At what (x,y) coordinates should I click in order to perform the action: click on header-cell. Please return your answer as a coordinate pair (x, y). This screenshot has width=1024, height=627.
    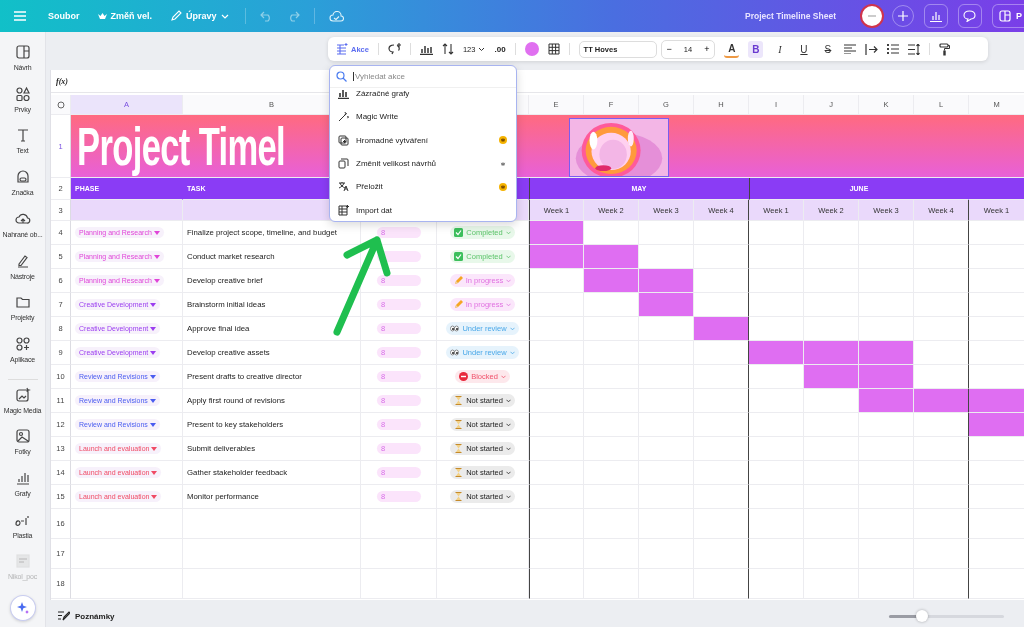
    Looking at the image, I should click on (996, 189).